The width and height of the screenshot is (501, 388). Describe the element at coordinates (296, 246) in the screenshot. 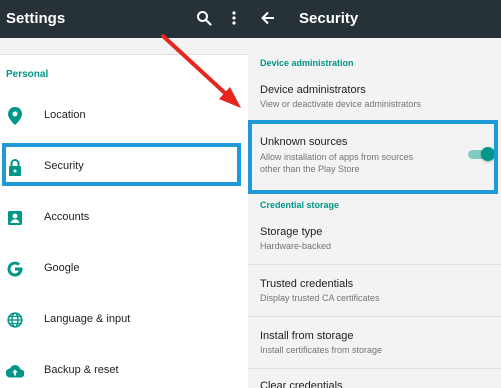

I see `item-subtitle: Hardware-backed` at that location.